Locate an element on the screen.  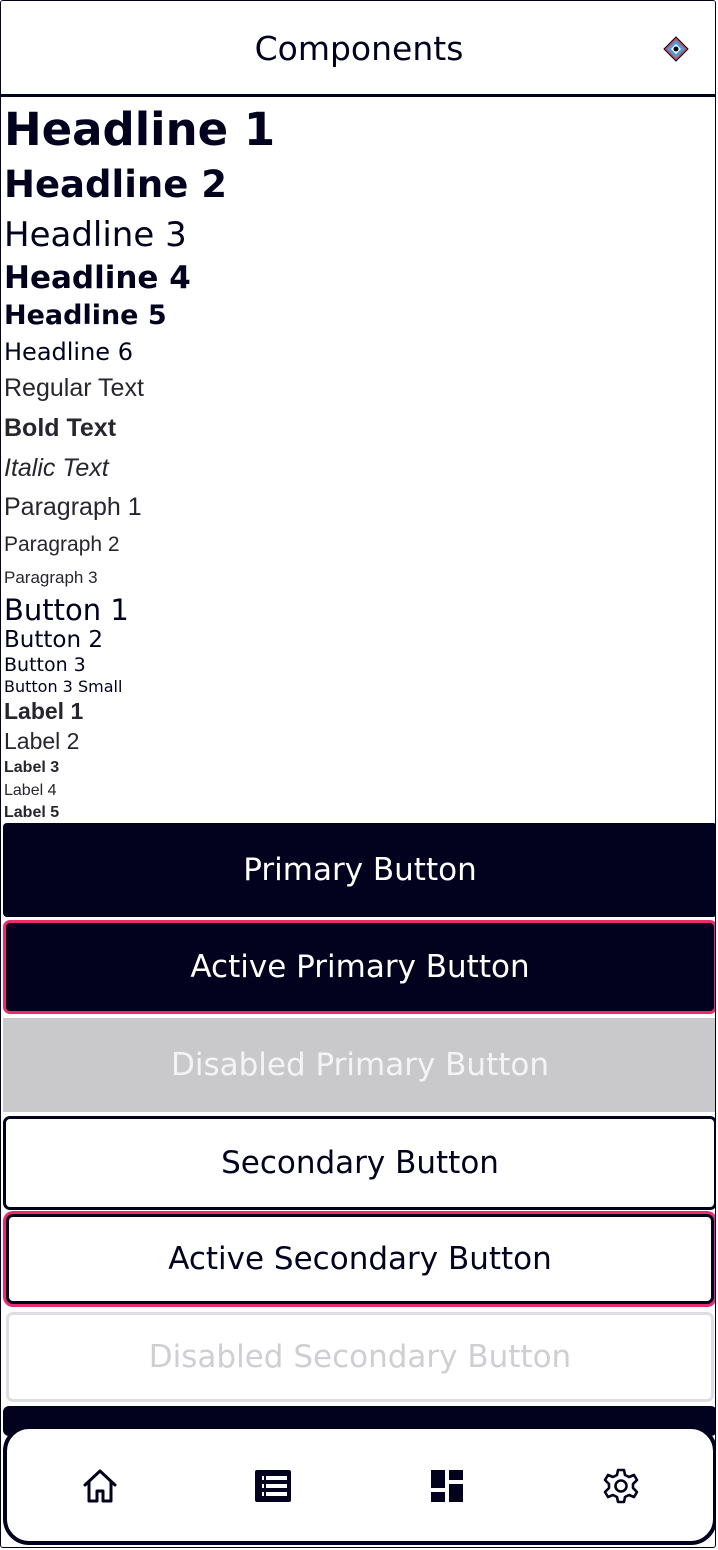
settings-gear-icon is located at coordinates (621, 1486).